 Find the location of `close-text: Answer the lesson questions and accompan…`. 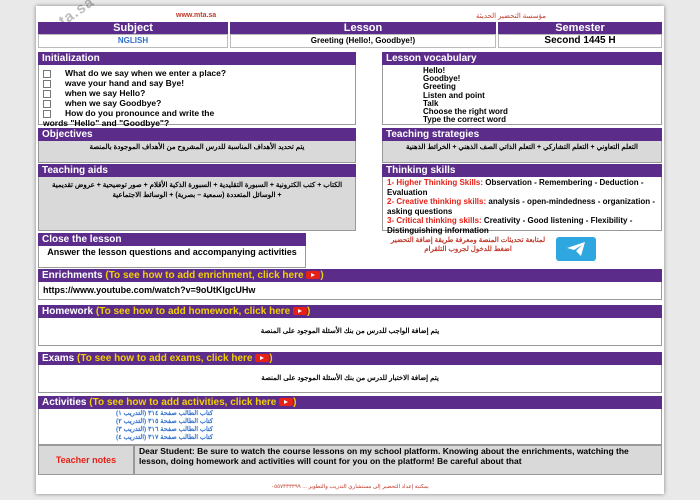

close-text: Answer the lesson questions and accompan… is located at coordinates (172, 252).